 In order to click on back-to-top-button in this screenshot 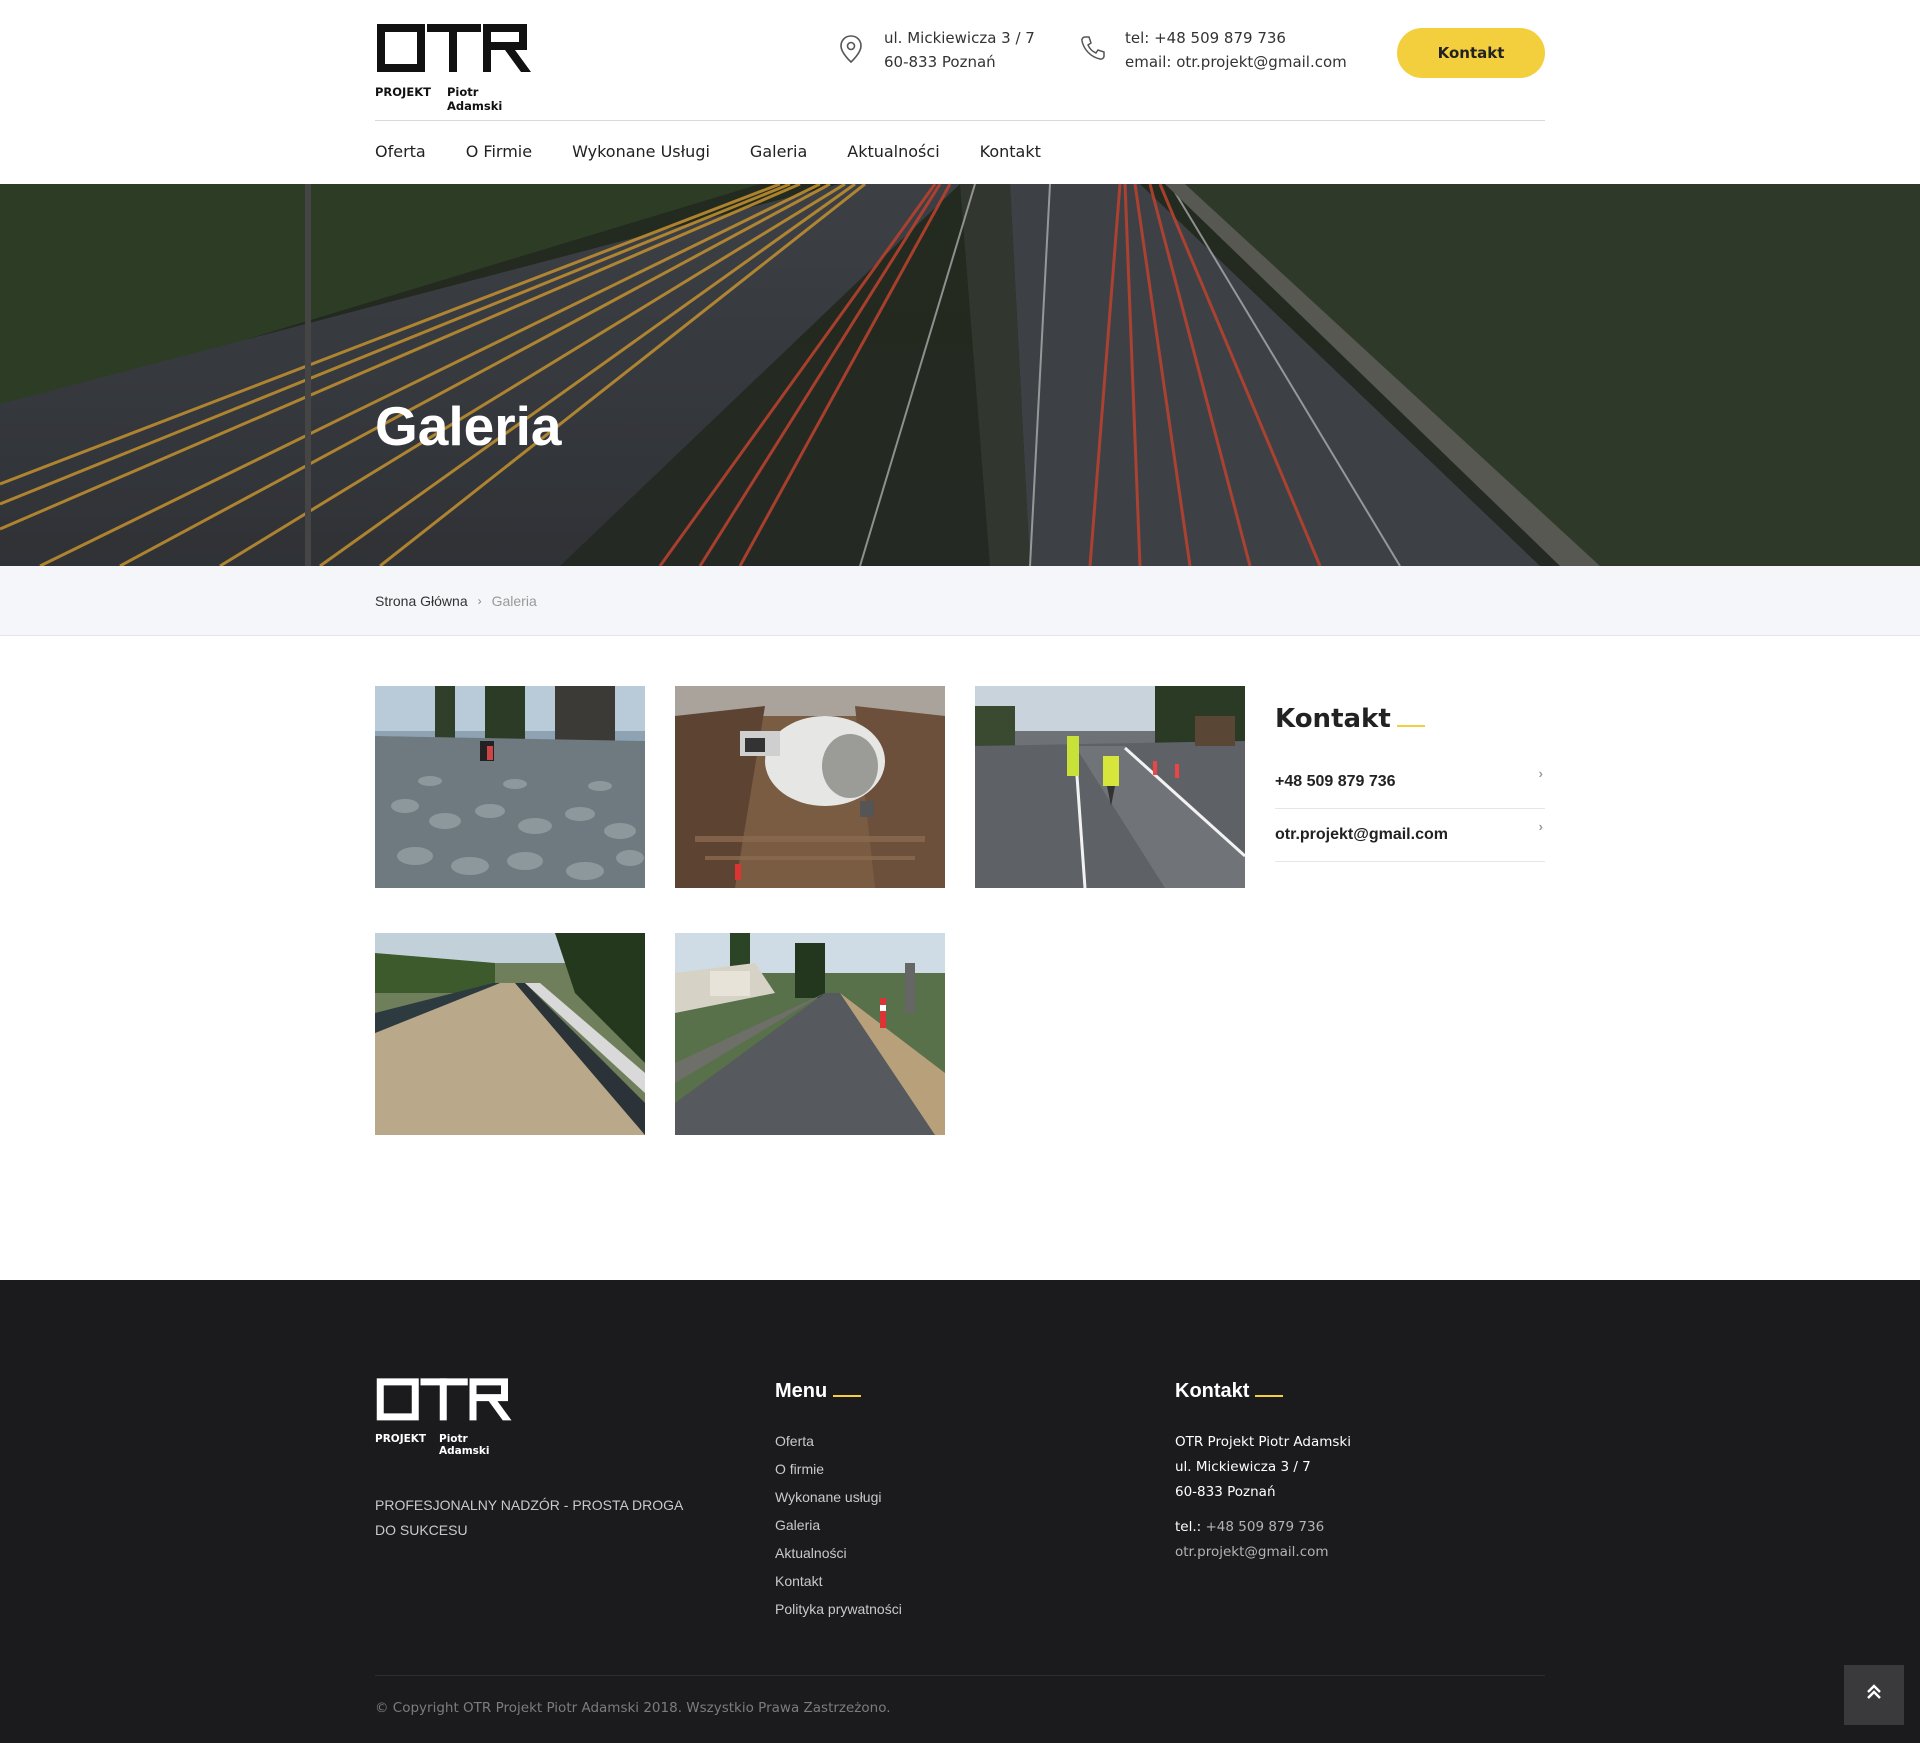, I will do `click(1874, 1695)`.